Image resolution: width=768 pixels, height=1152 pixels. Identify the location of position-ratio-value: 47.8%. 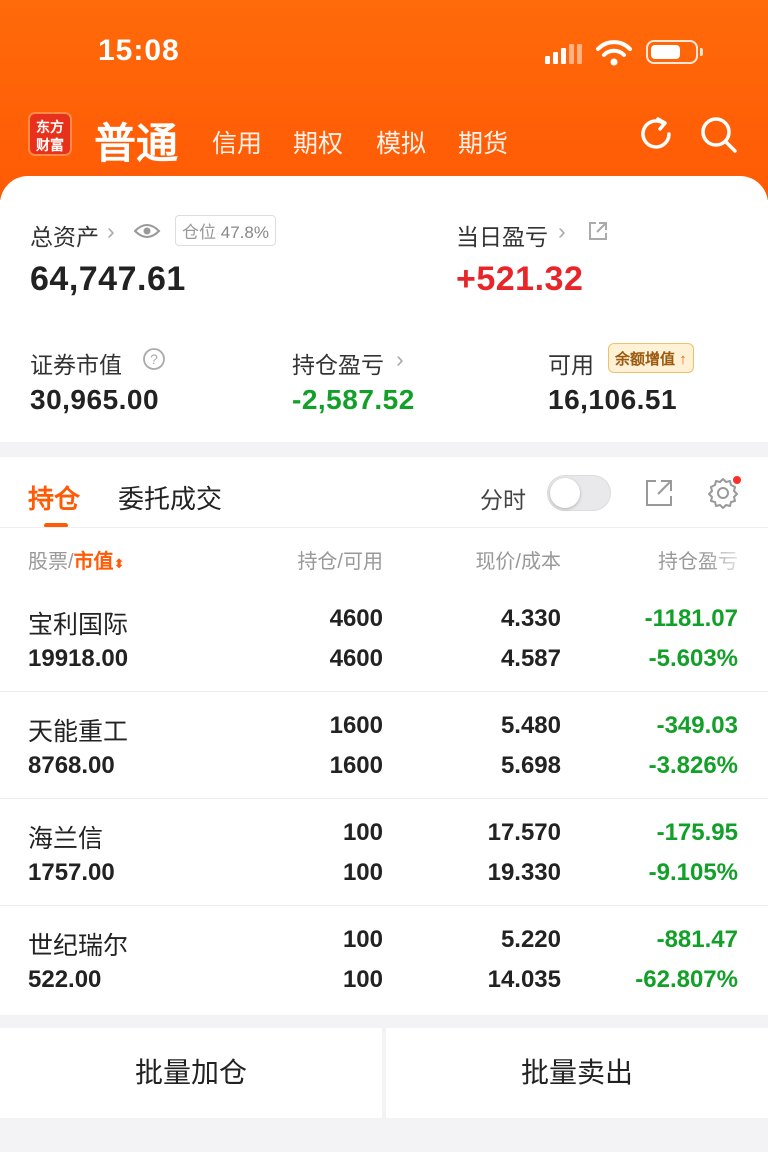
(244, 232).